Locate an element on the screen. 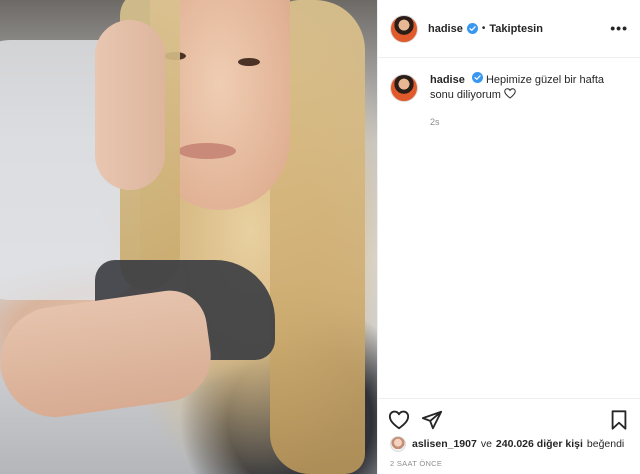 The image size is (640, 474). heart-icon is located at coordinates (399, 420).